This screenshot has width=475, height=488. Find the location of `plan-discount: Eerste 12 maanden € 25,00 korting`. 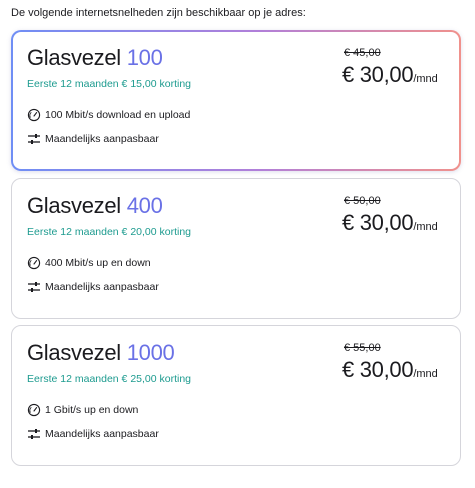

plan-discount: Eerste 12 maanden € 25,00 korting is located at coordinates (109, 379).